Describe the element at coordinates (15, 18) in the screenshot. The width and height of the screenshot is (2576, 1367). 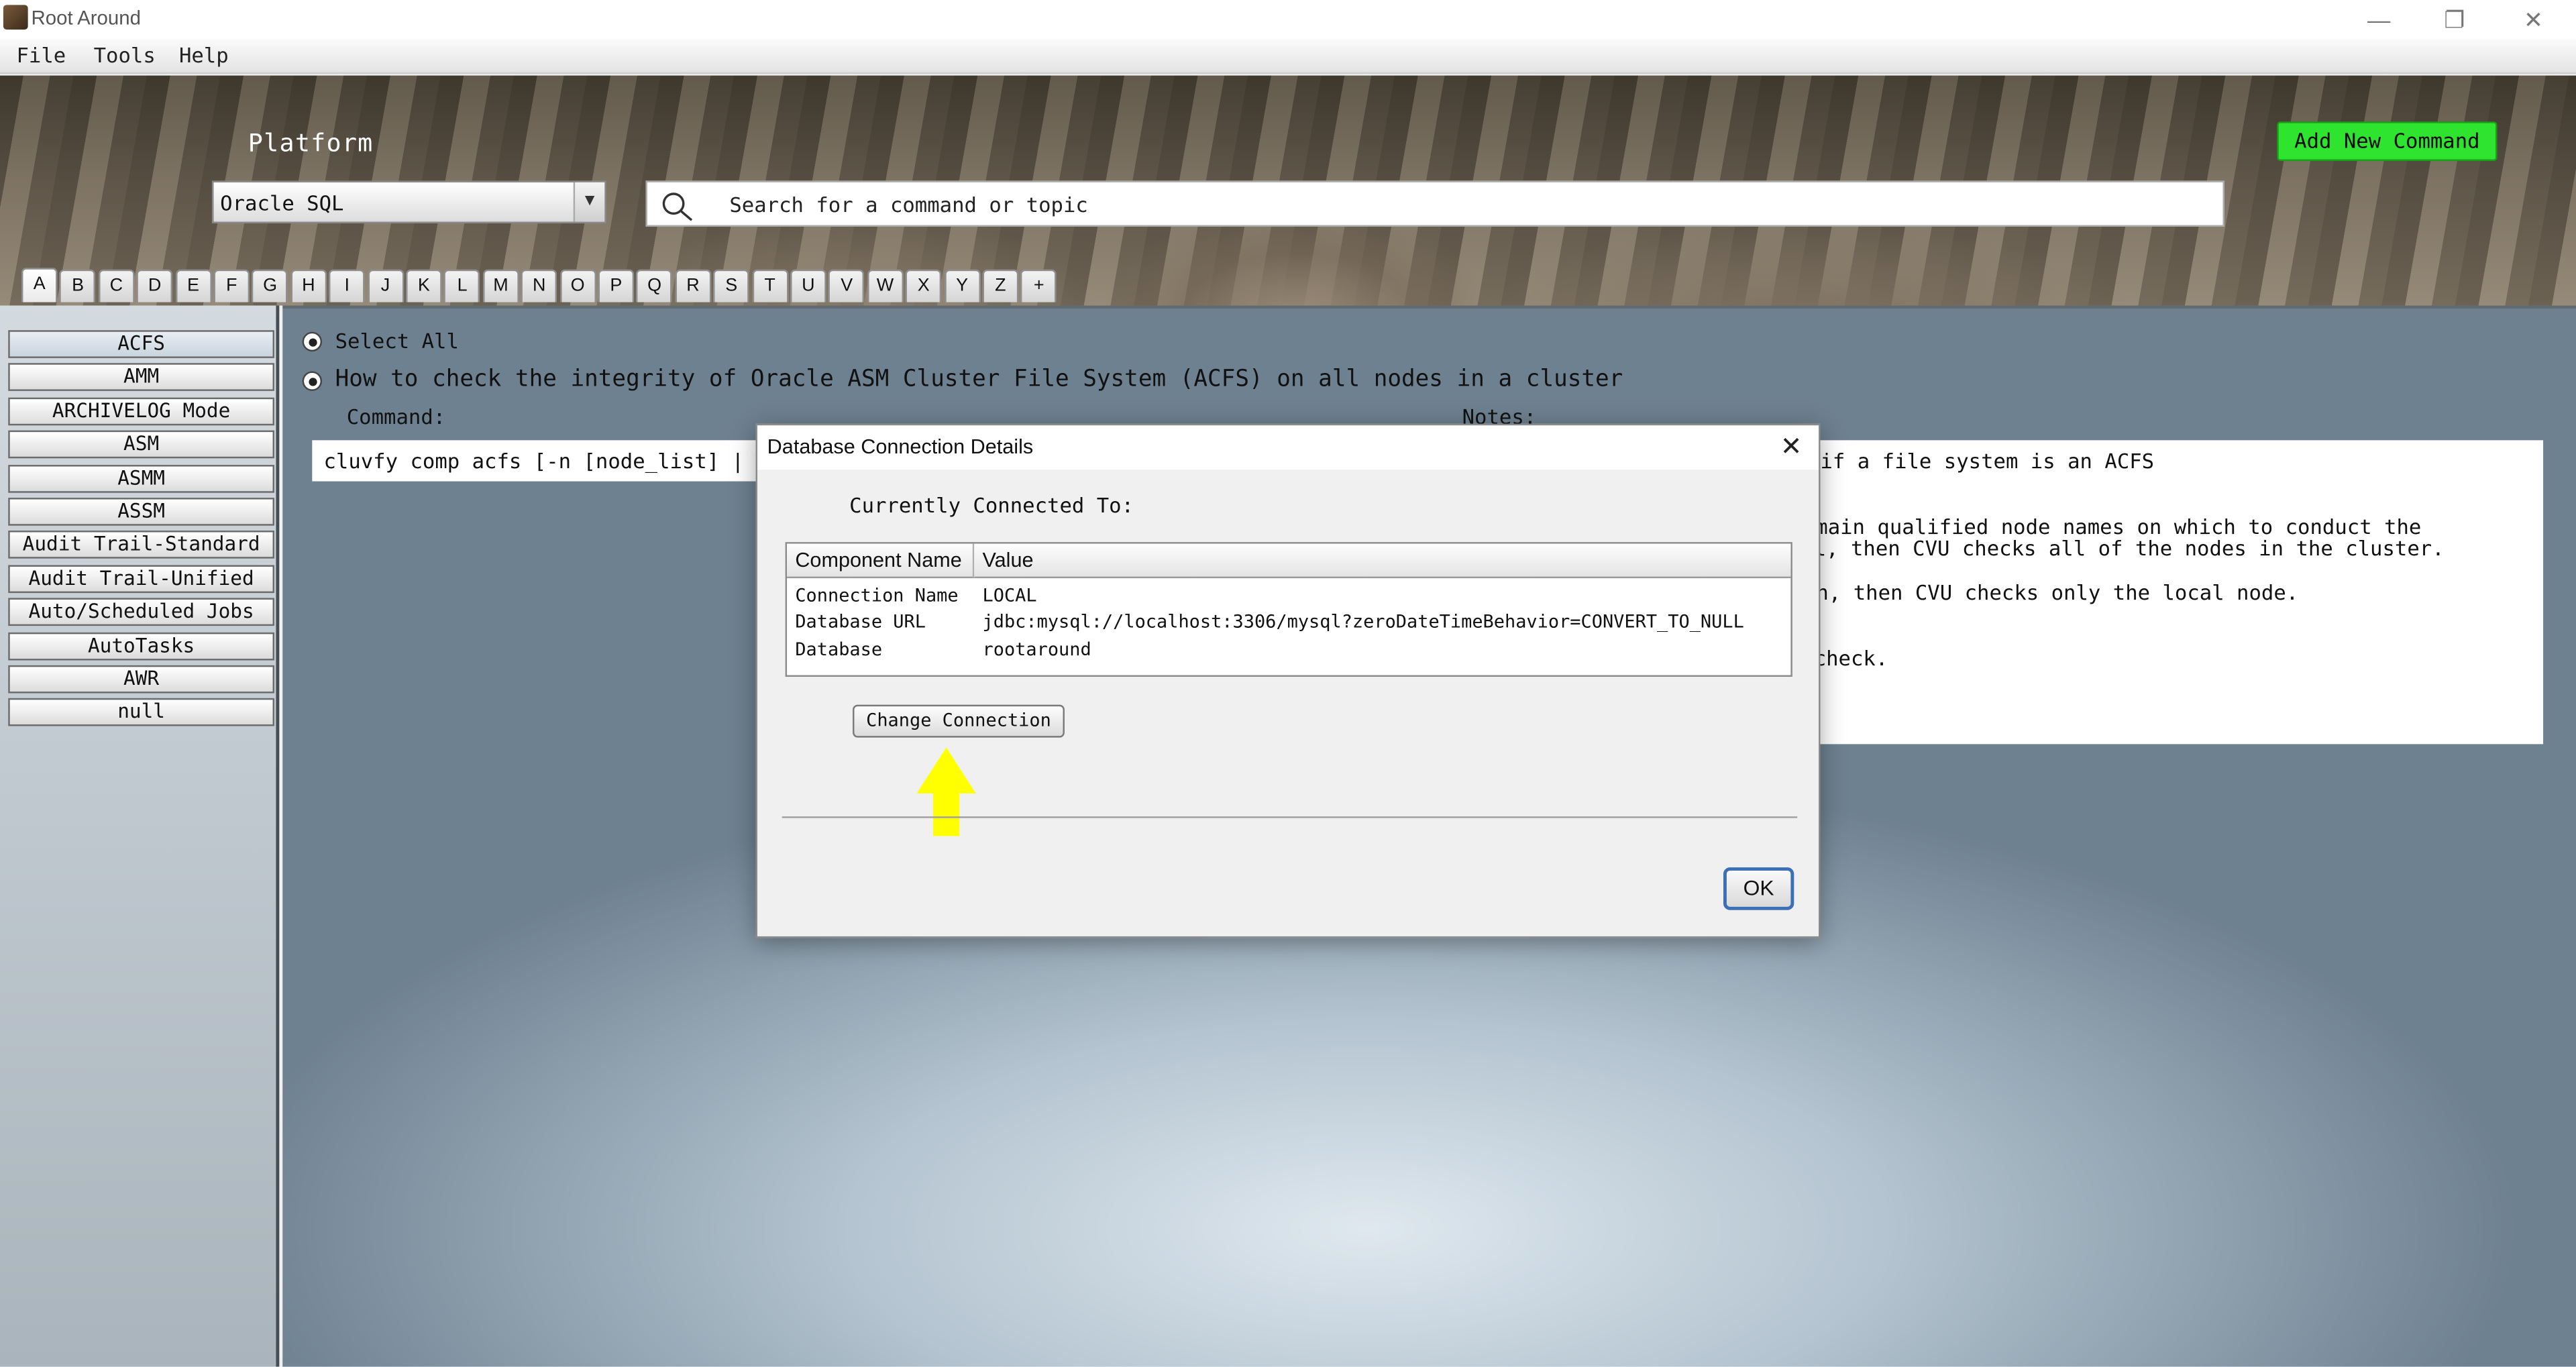
I see `app-icon` at that location.